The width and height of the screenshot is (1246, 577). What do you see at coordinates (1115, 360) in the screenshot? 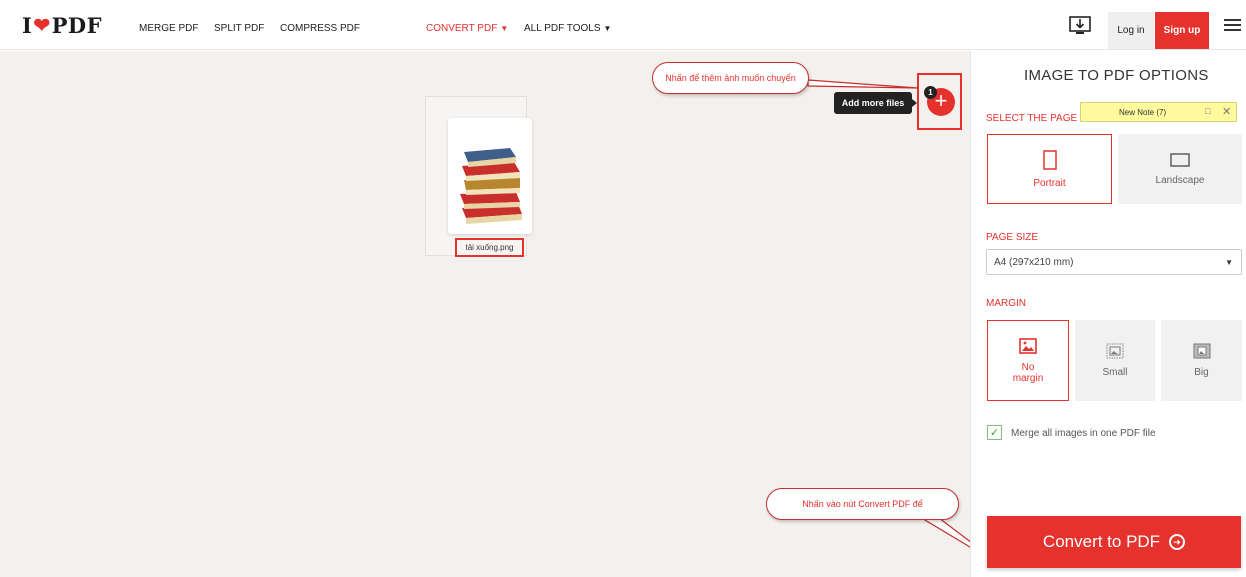
I see `small-margin-option: Small` at bounding box center [1115, 360].